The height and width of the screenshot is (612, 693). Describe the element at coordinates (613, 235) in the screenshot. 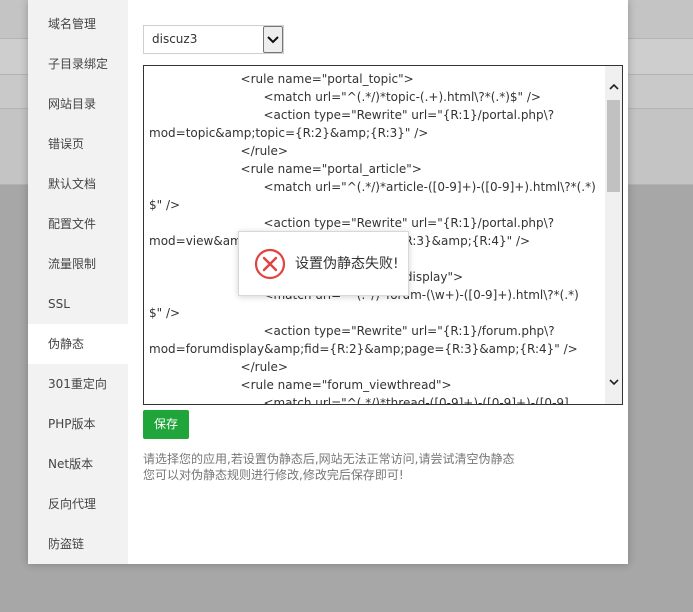

I see `editor-scrollbar` at that location.